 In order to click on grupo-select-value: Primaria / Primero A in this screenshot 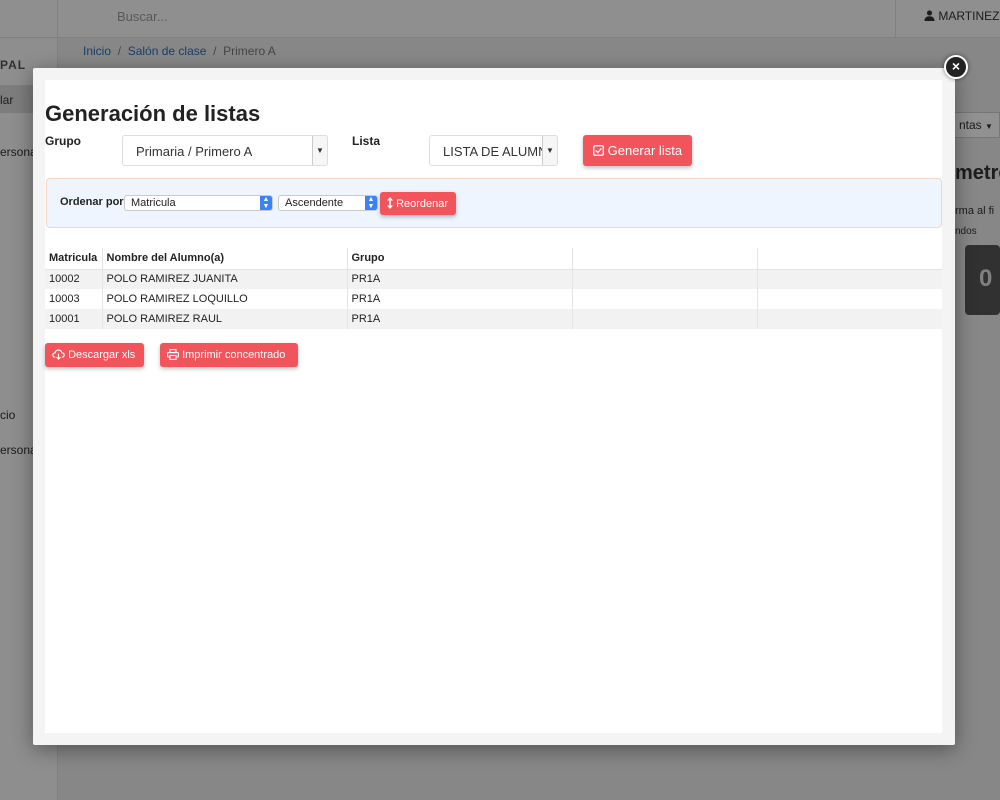, I will do `click(194, 151)`.